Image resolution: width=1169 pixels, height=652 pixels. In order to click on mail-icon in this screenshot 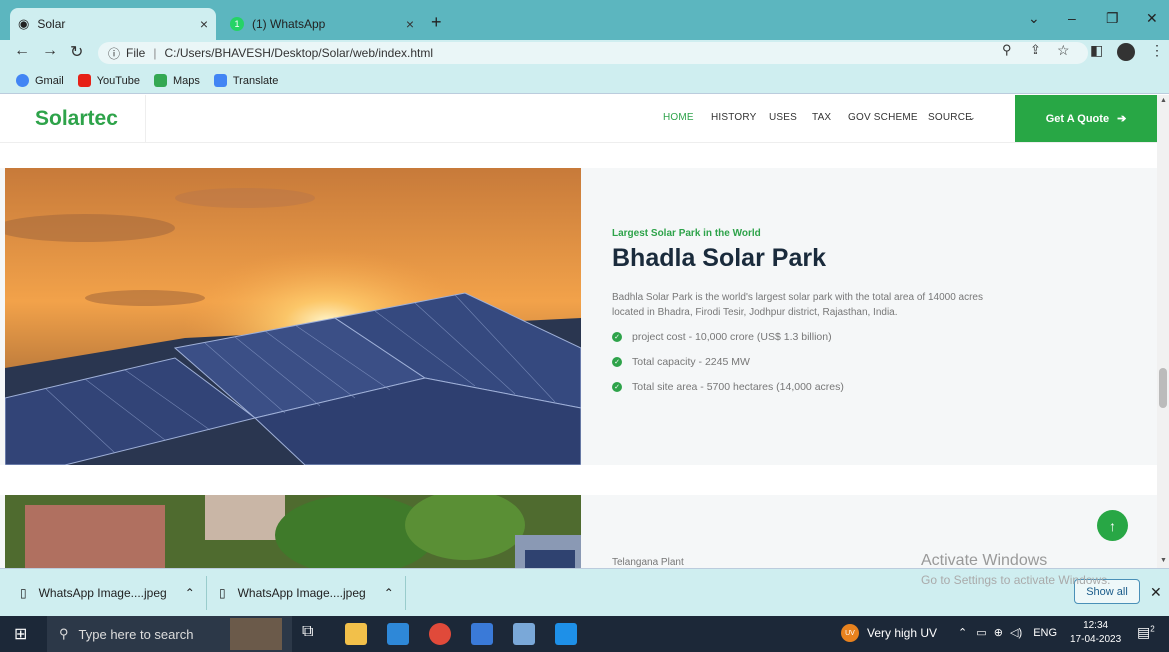, I will do `click(398, 634)`.